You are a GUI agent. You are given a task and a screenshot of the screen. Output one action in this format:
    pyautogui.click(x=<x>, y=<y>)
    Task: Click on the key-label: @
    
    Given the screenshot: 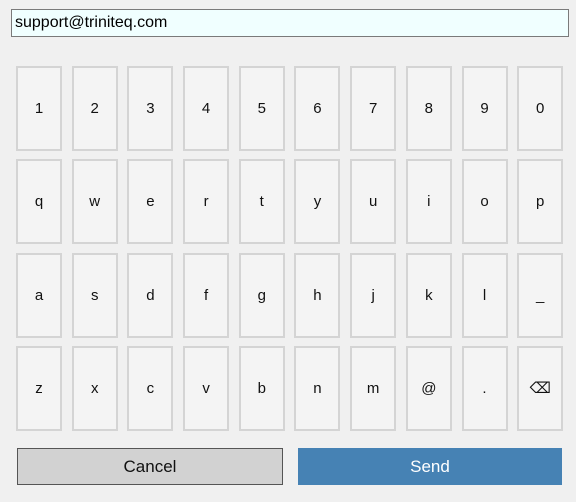 What is the action you would take?
    pyautogui.click(x=429, y=388)
    